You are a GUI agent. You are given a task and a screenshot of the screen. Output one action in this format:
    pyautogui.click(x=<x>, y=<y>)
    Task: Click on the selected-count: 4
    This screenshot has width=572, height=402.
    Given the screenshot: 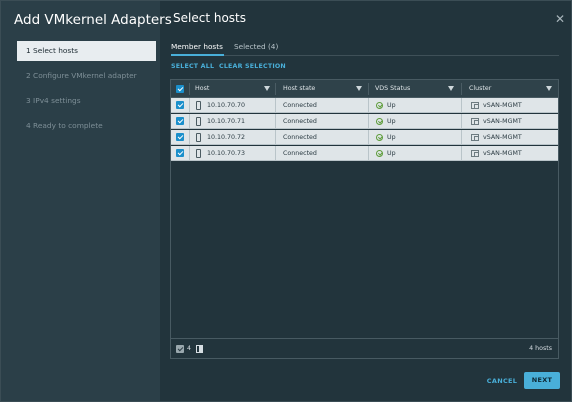 What is the action you would take?
    pyautogui.click(x=189, y=348)
    